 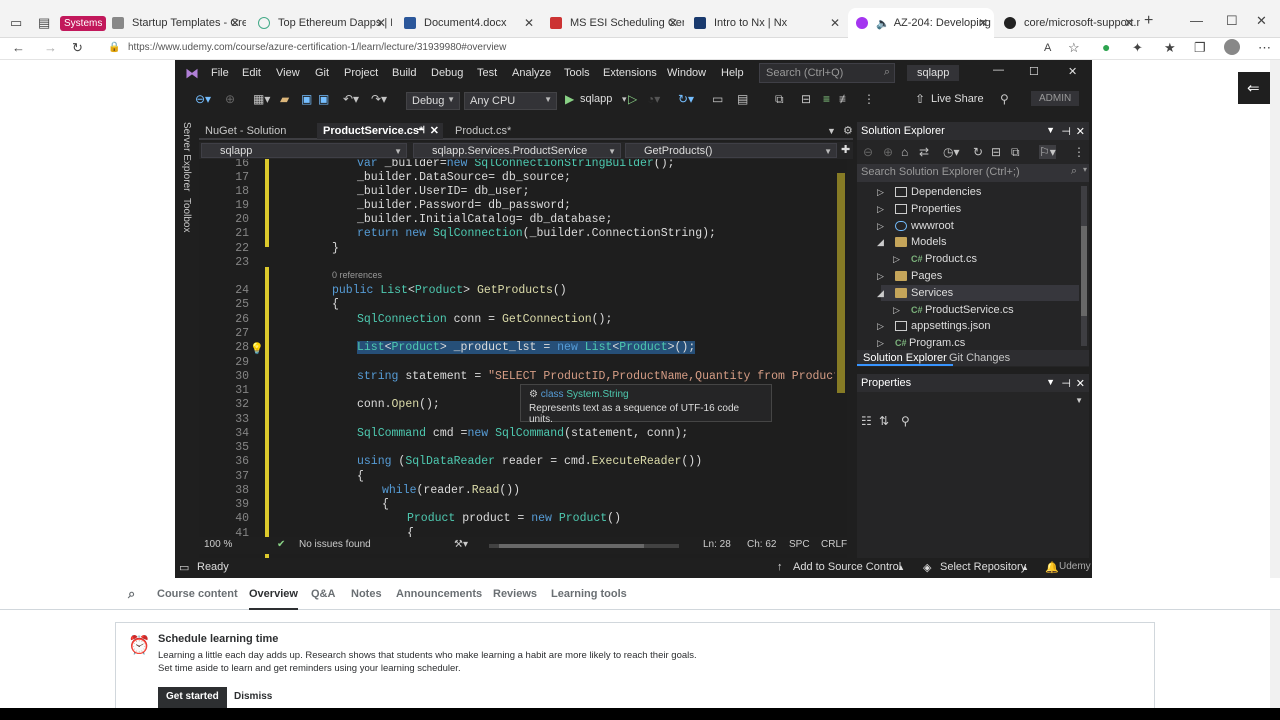 What do you see at coordinates (1047, 152) in the screenshot?
I see `properties-icon: ⚐▾` at bounding box center [1047, 152].